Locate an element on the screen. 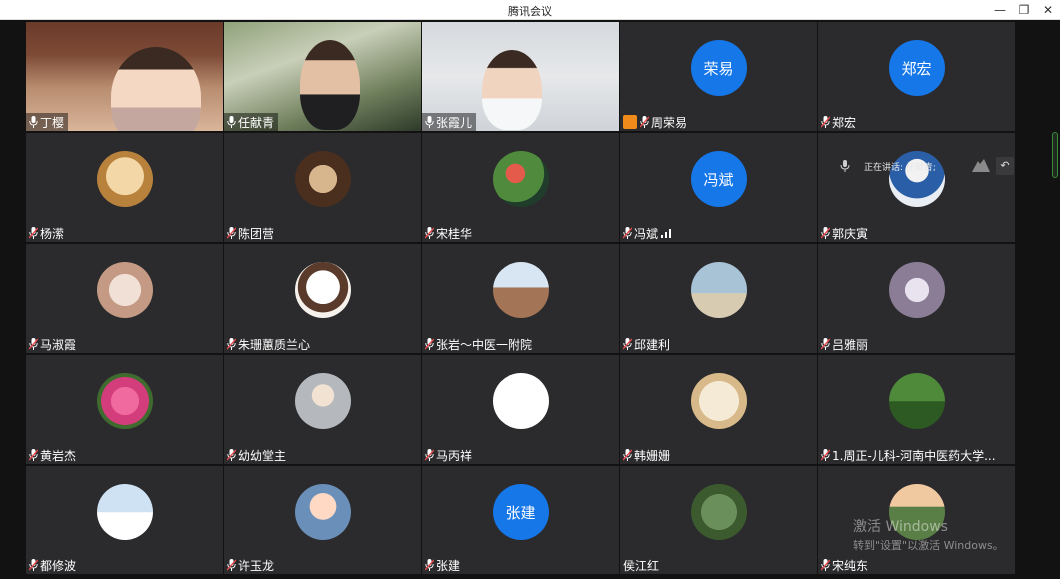 Image resolution: width=1060 pixels, height=579 pixels. participant-tile: 许玉龙 is located at coordinates (322, 520).